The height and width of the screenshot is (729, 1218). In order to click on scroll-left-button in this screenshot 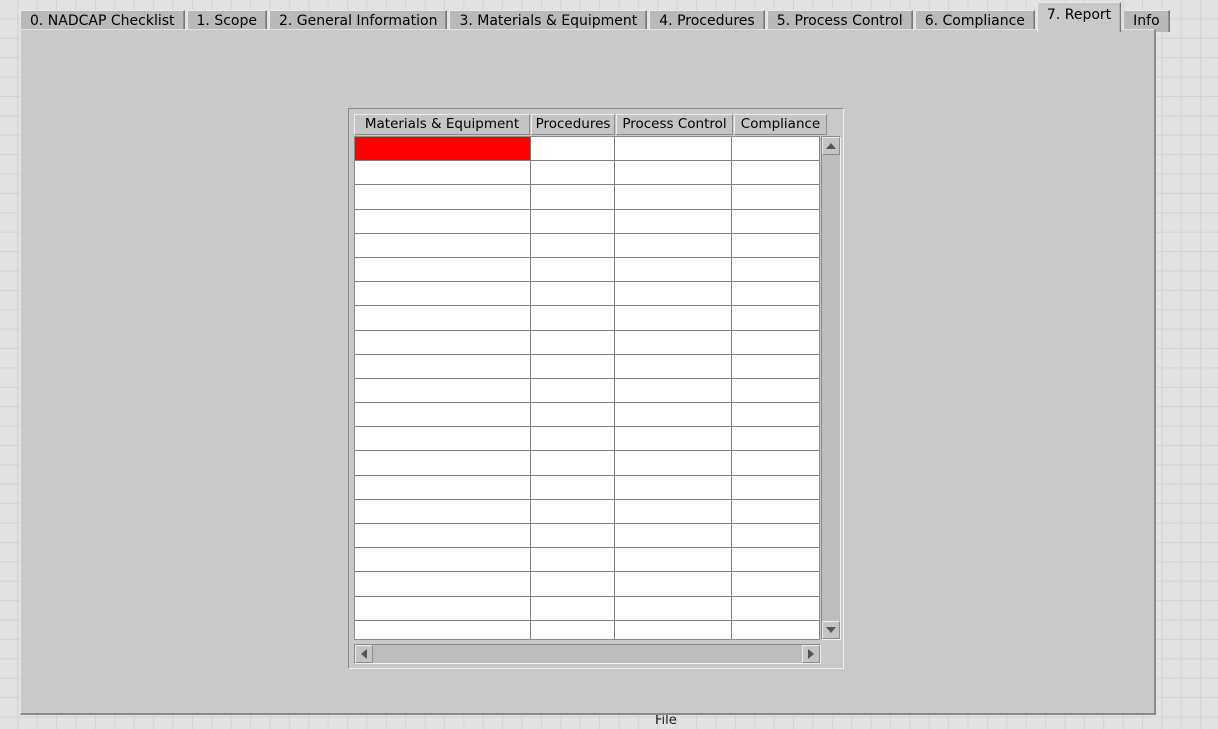, I will do `click(364, 654)`.